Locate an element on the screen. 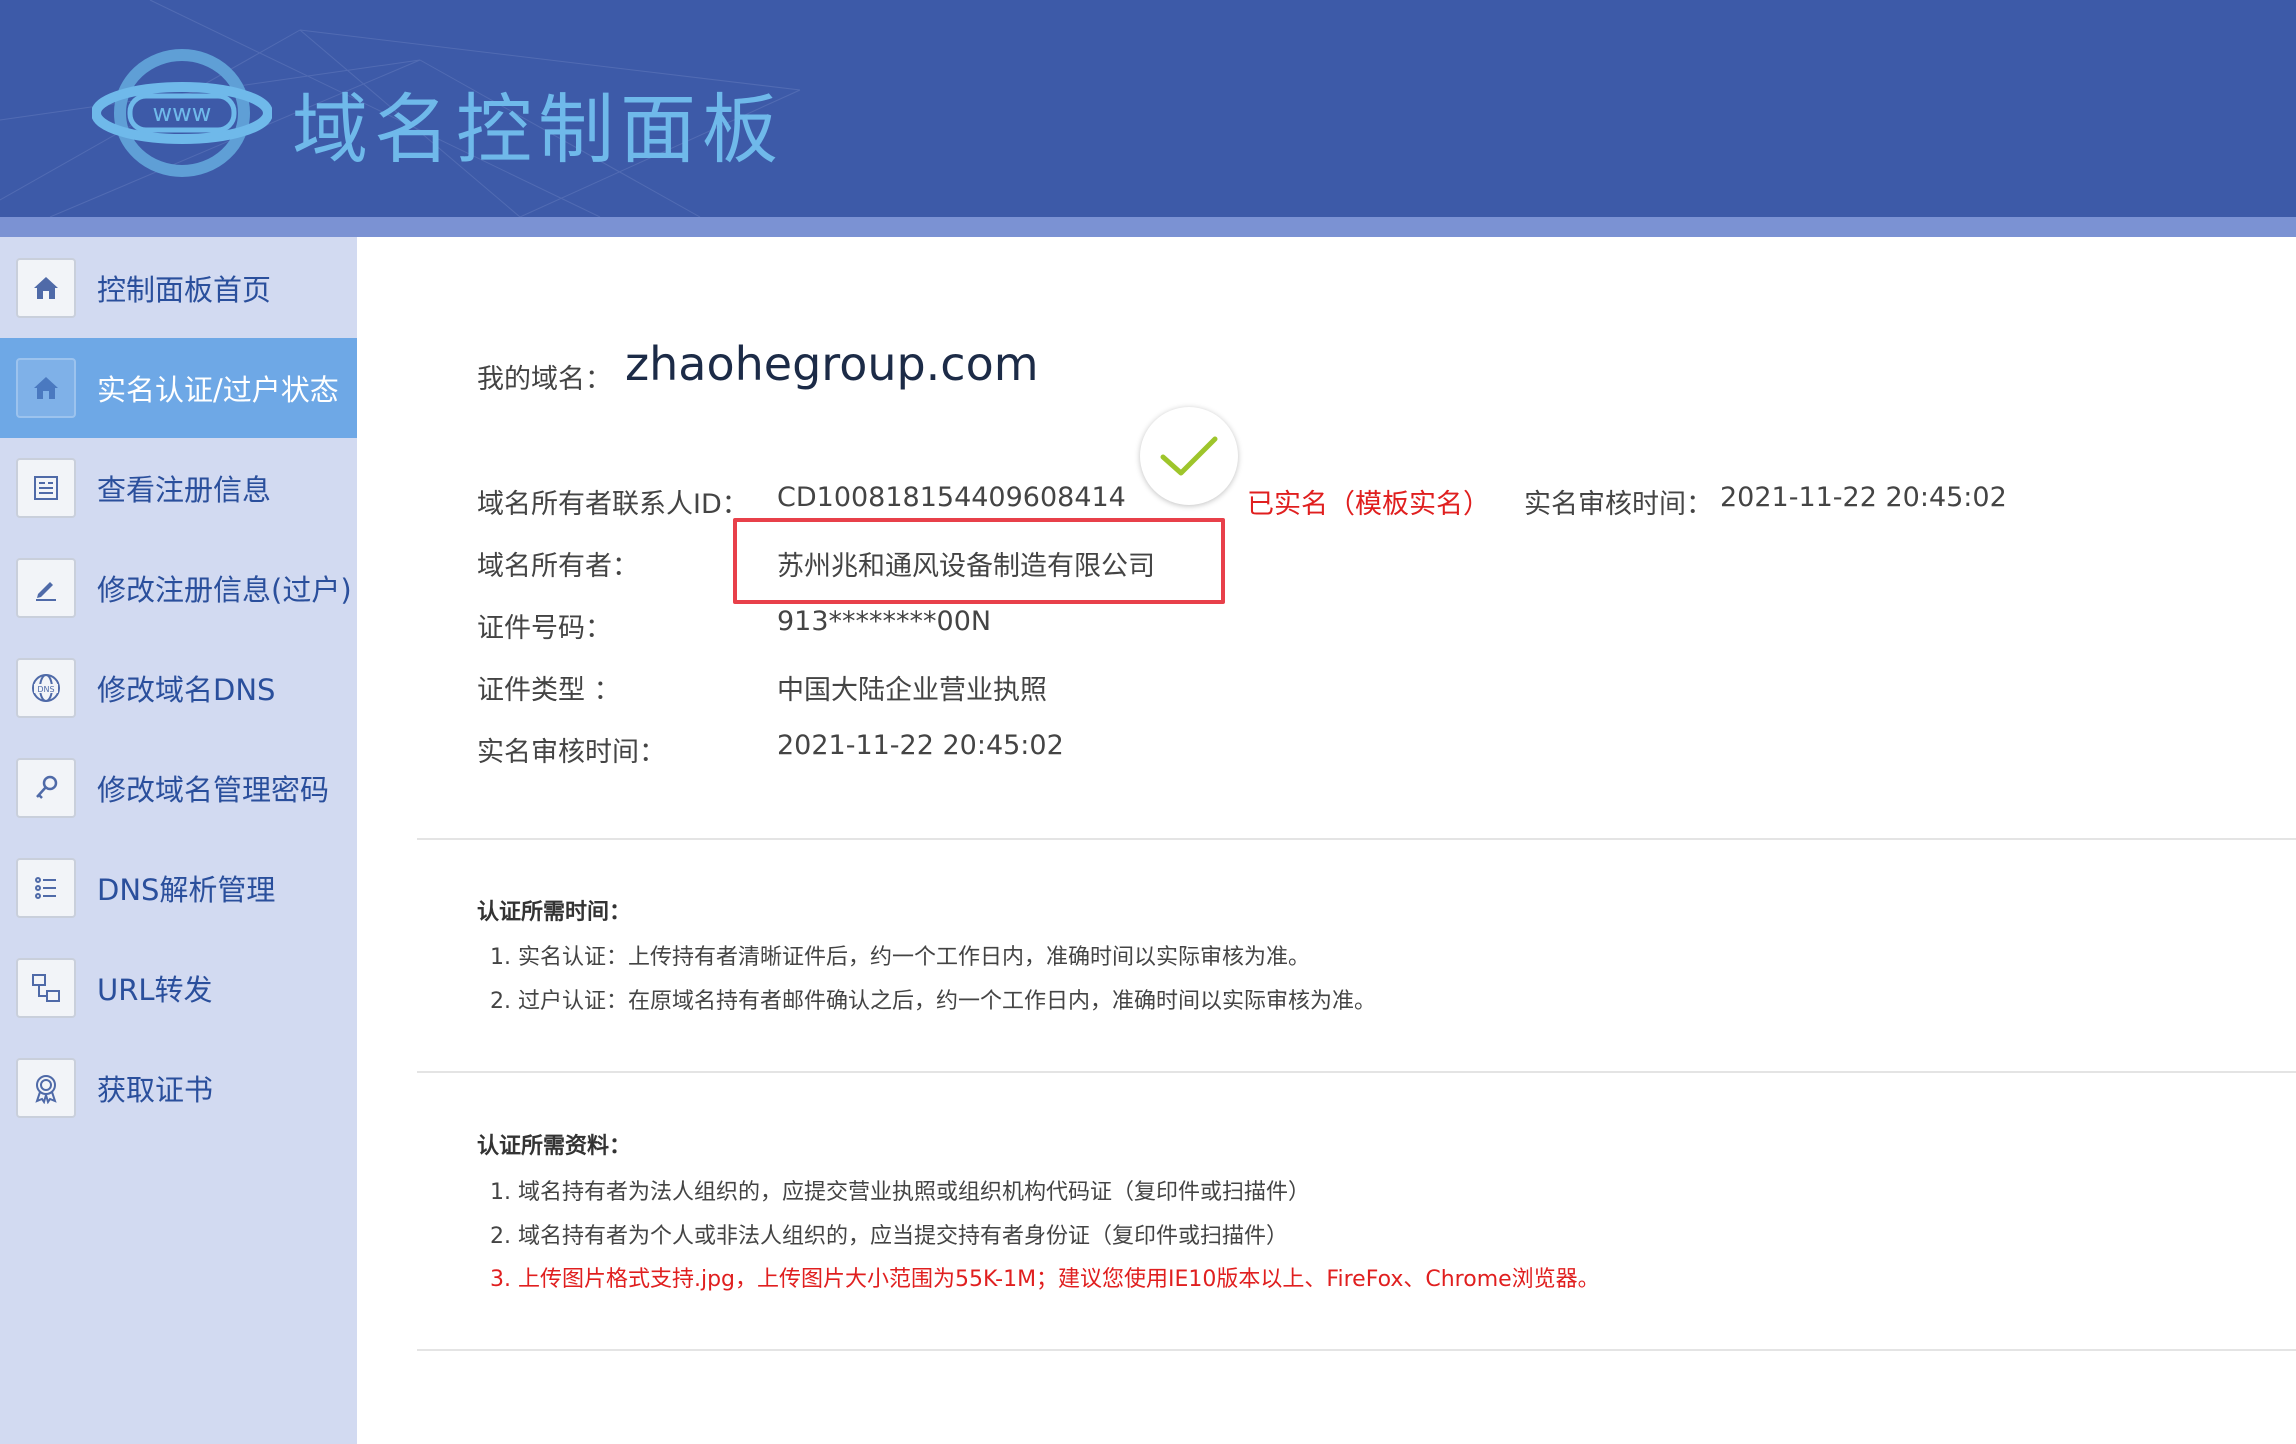  material-section-title: 认证所需资料： is located at coordinates (554, 1146).